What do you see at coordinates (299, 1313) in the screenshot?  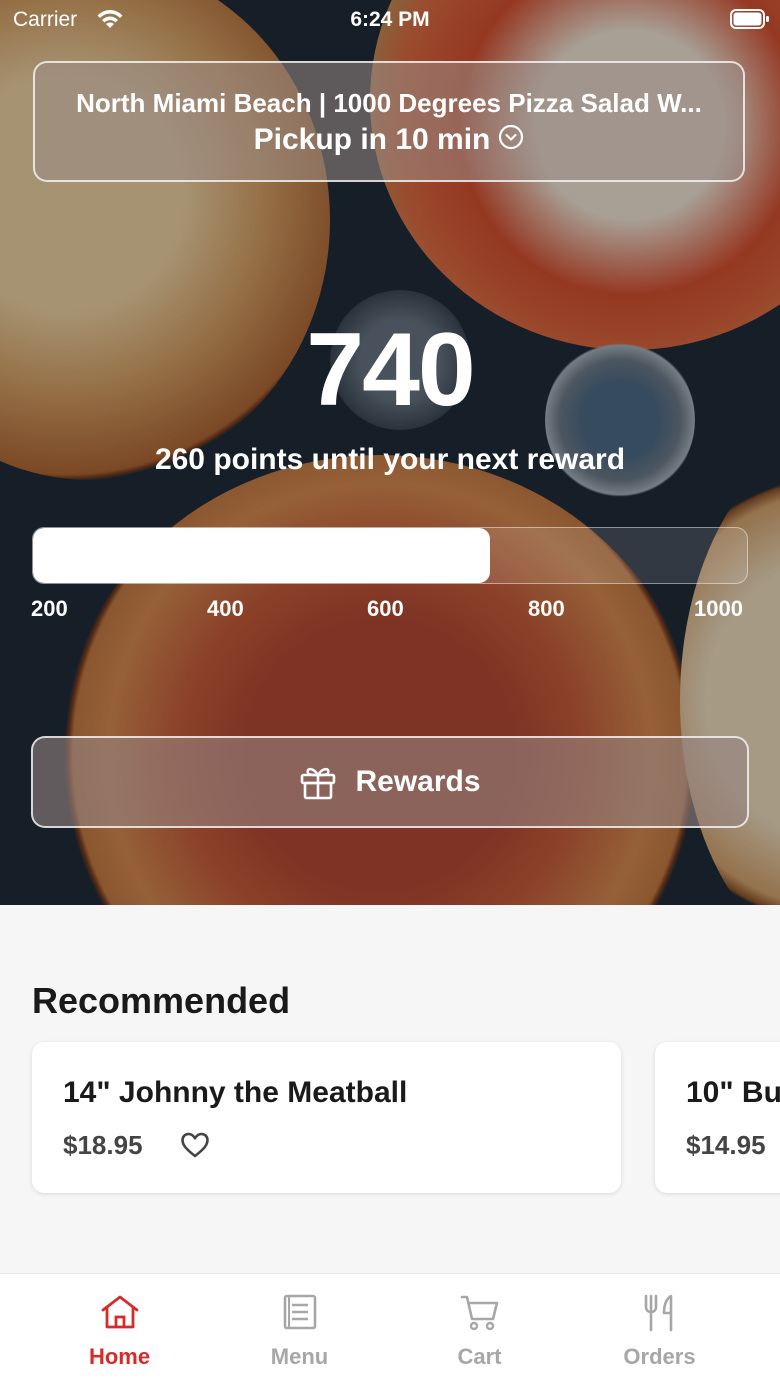 I see `menu-icon` at bounding box center [299, 1313].